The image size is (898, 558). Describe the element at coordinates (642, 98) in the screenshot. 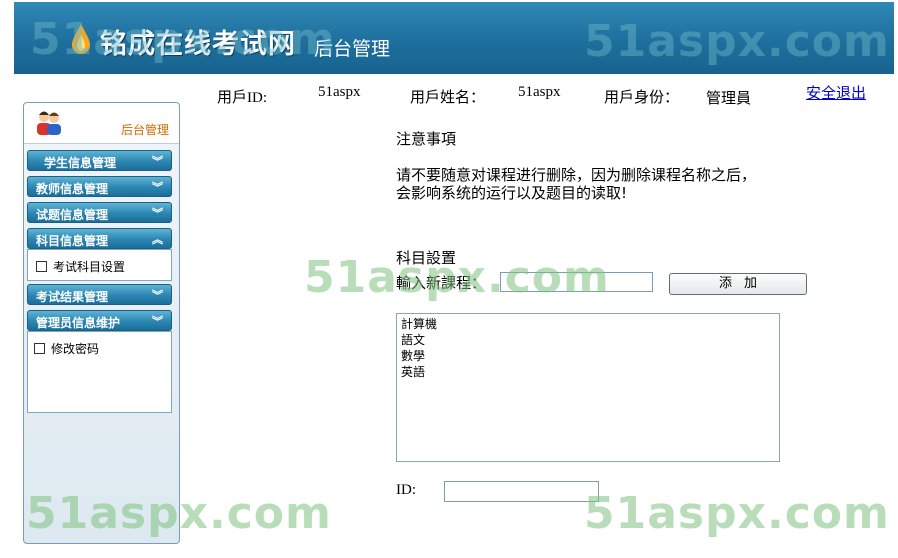

I see `user-role-label: 用戶身份：` at that location.